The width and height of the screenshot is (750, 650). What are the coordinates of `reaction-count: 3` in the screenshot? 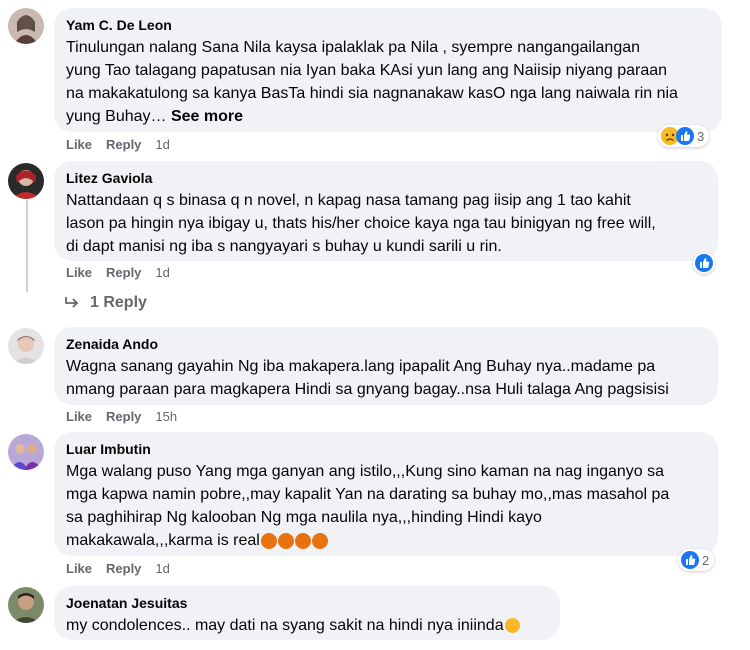 It's located at (701, 136).